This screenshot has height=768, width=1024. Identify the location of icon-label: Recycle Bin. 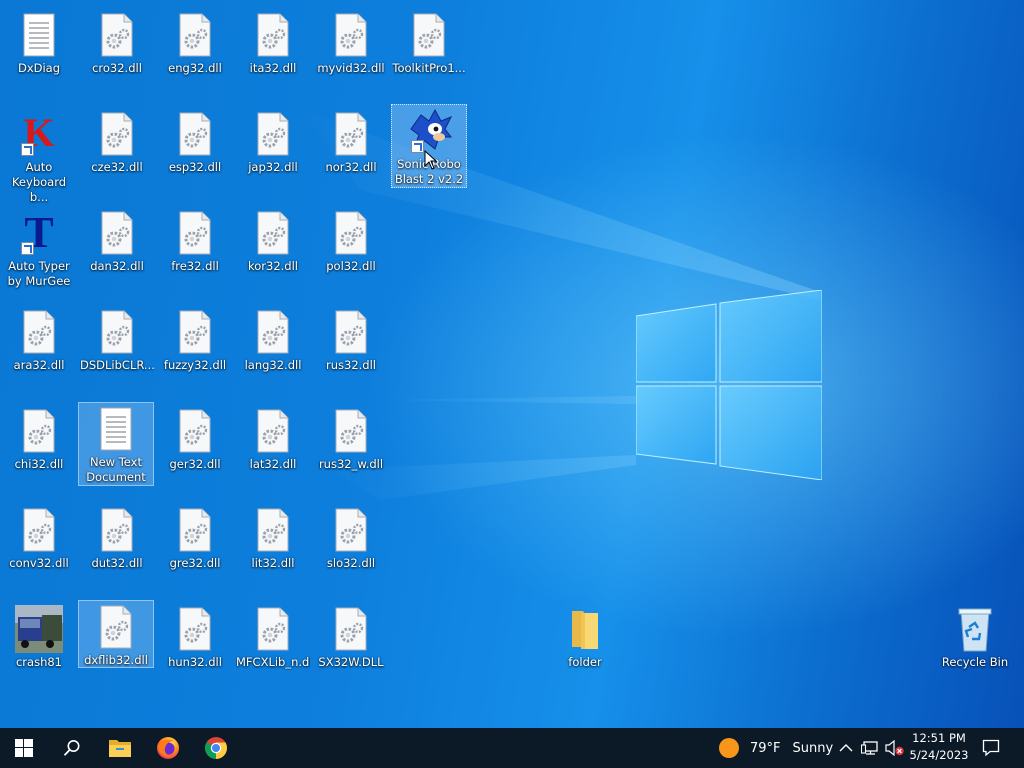
(975, 662).